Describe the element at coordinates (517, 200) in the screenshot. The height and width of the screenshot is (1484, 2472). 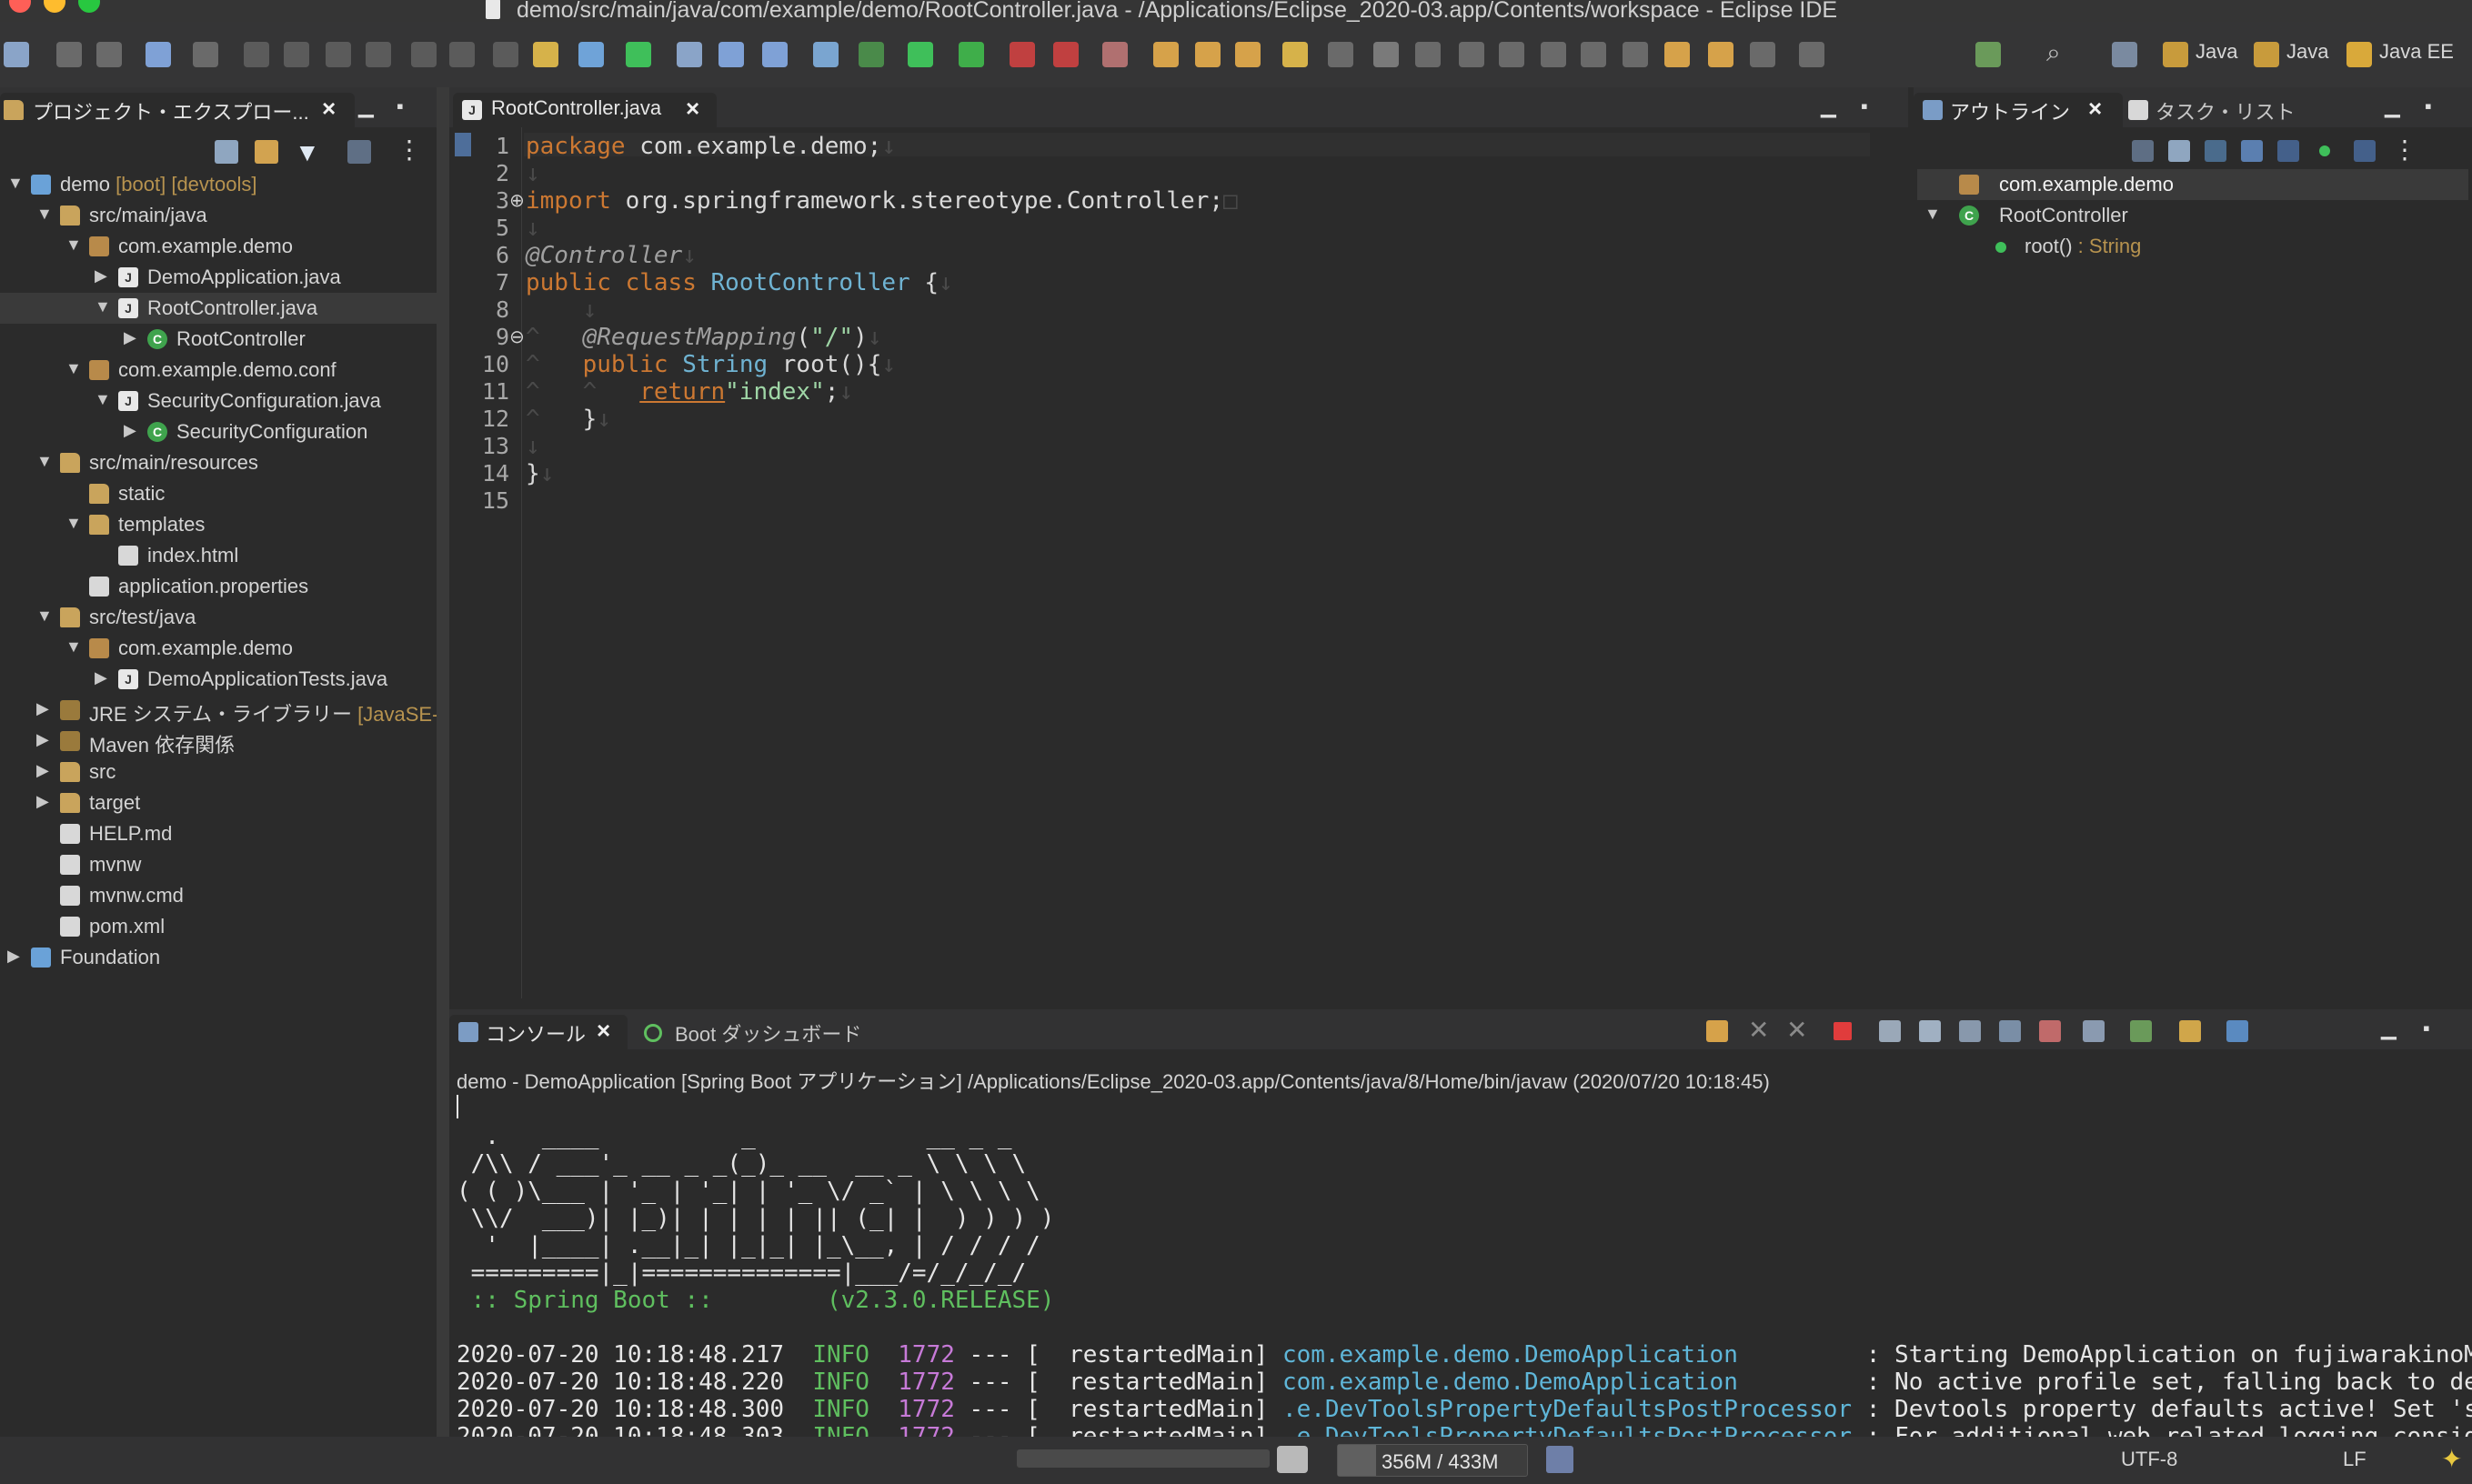
I see `expand-fold-icon: ⊕` at that location.